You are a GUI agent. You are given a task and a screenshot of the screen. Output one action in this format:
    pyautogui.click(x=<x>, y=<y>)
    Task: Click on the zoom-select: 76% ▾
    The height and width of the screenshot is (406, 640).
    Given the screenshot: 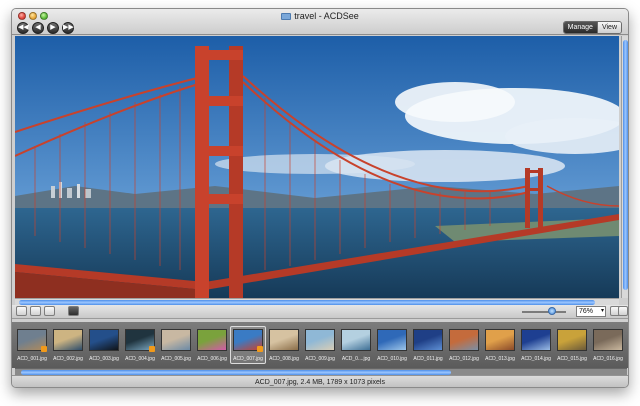 What is the action you would take?
    pyautogui.click(x=591, y=311)
    